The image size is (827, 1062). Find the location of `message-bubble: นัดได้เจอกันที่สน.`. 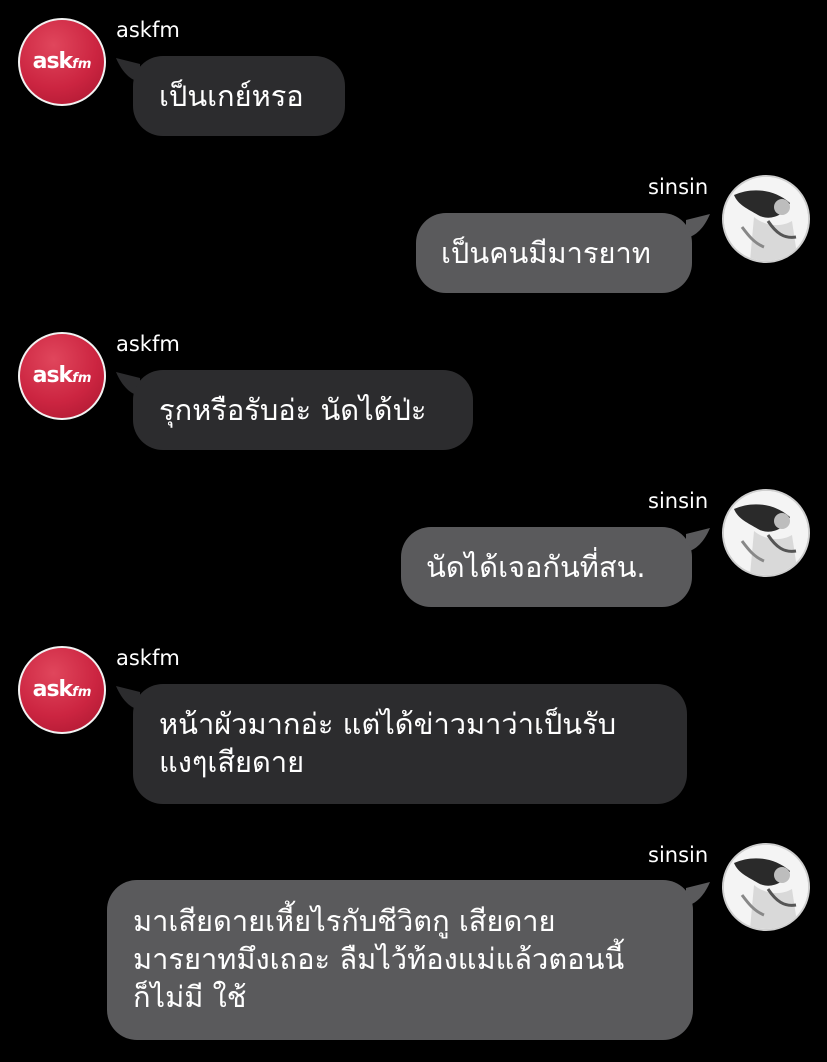

message-bubble: นัดได้เจอกันที่สน. is located at coordinates (546, 567).